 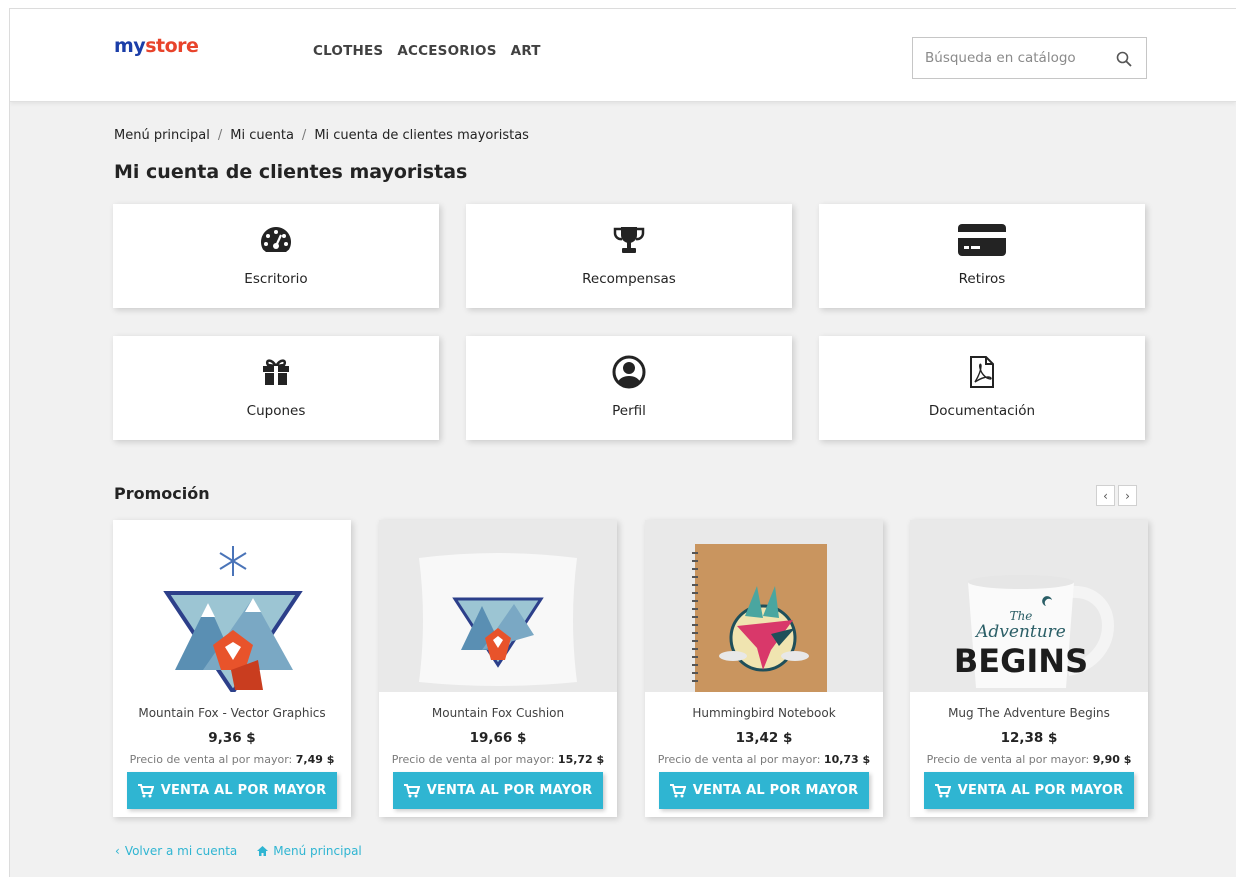 I want to click on mug-text-line3: BEGINS, so click(x=1021, y=661).